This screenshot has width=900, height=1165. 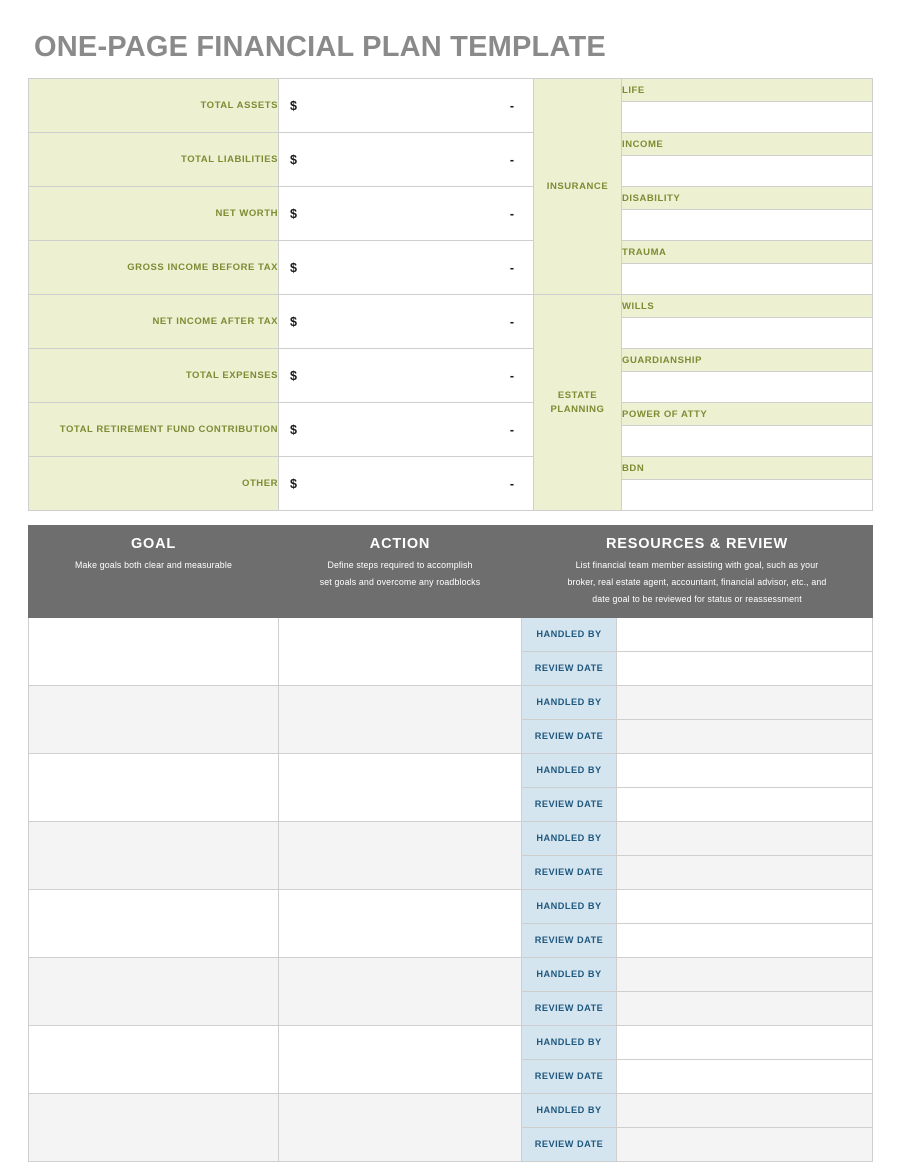 I want to click on summary-row: NET WORTH $ - DISABILITY, so click(x=450, y=213).